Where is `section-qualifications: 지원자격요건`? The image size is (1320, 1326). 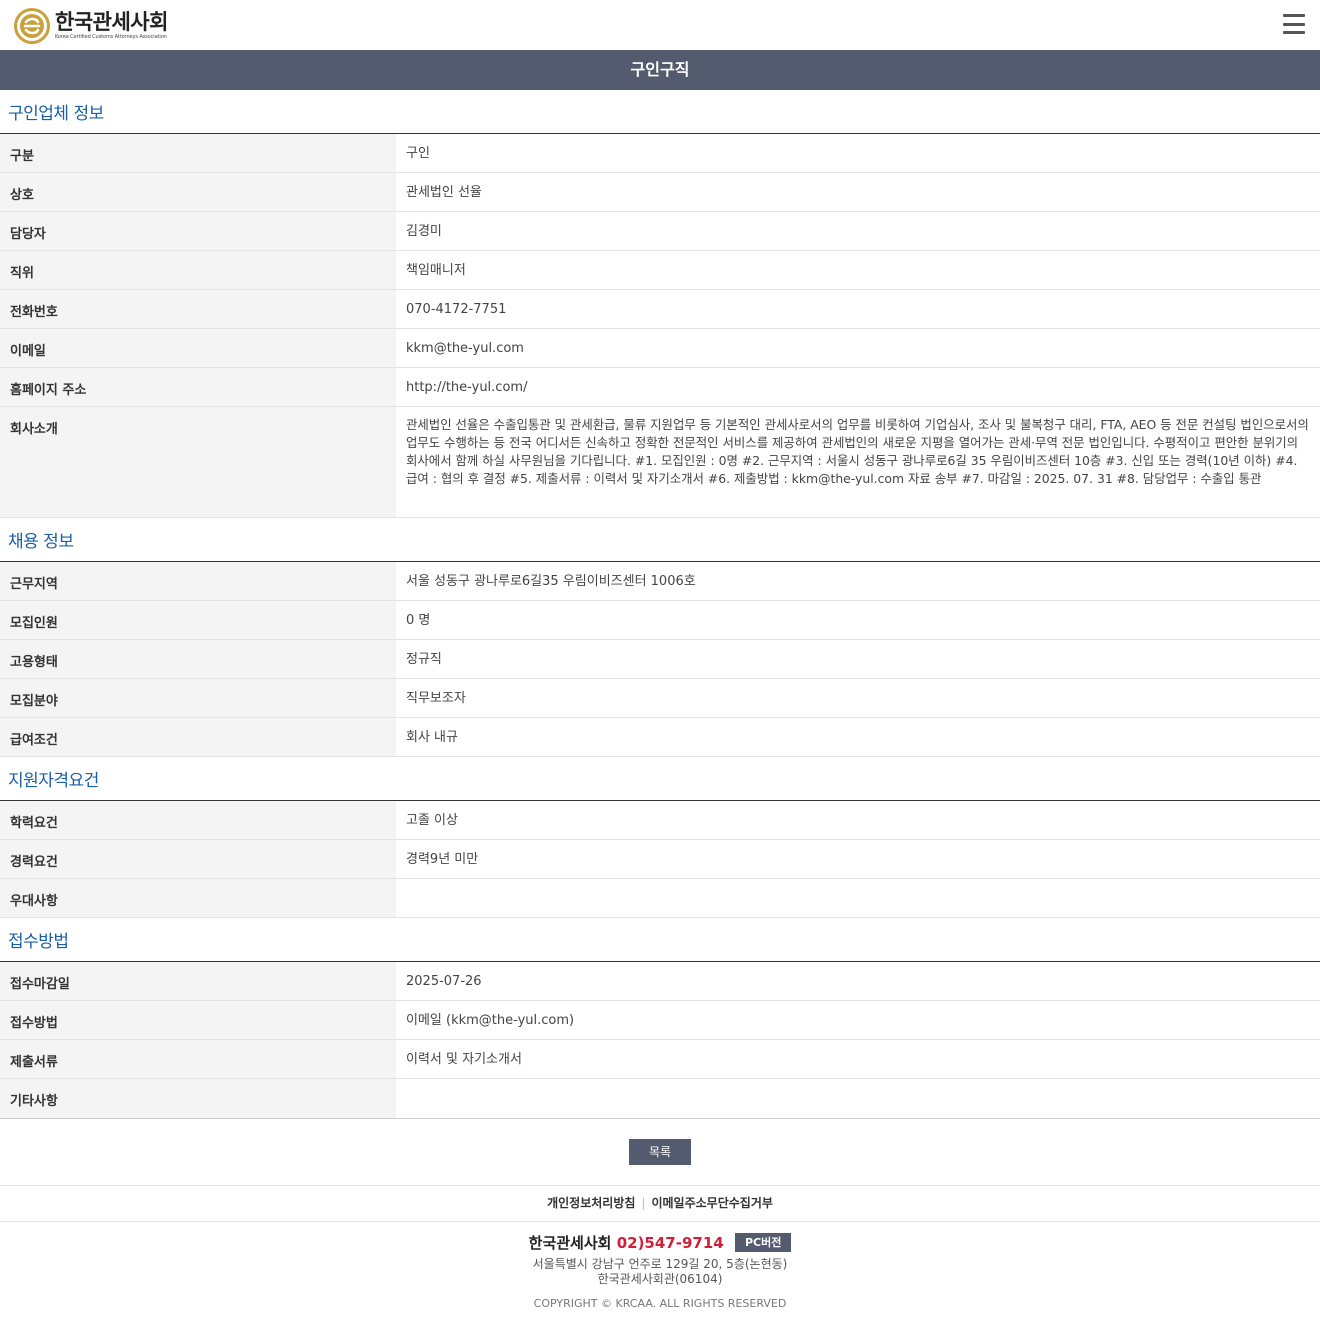 section-qualifications: 지원자격요건 is located at coordinates (660, 779).